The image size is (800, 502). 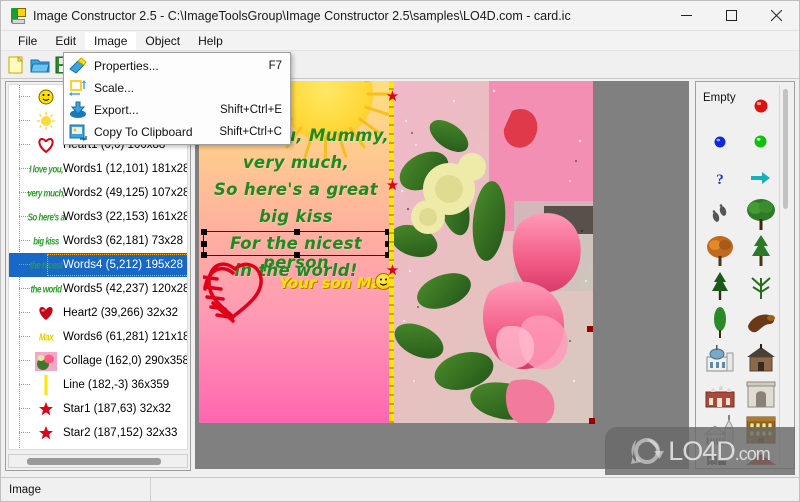 I want to click on tree-label: Star2 (187,152) 32x33, so click(x=120, y=433).